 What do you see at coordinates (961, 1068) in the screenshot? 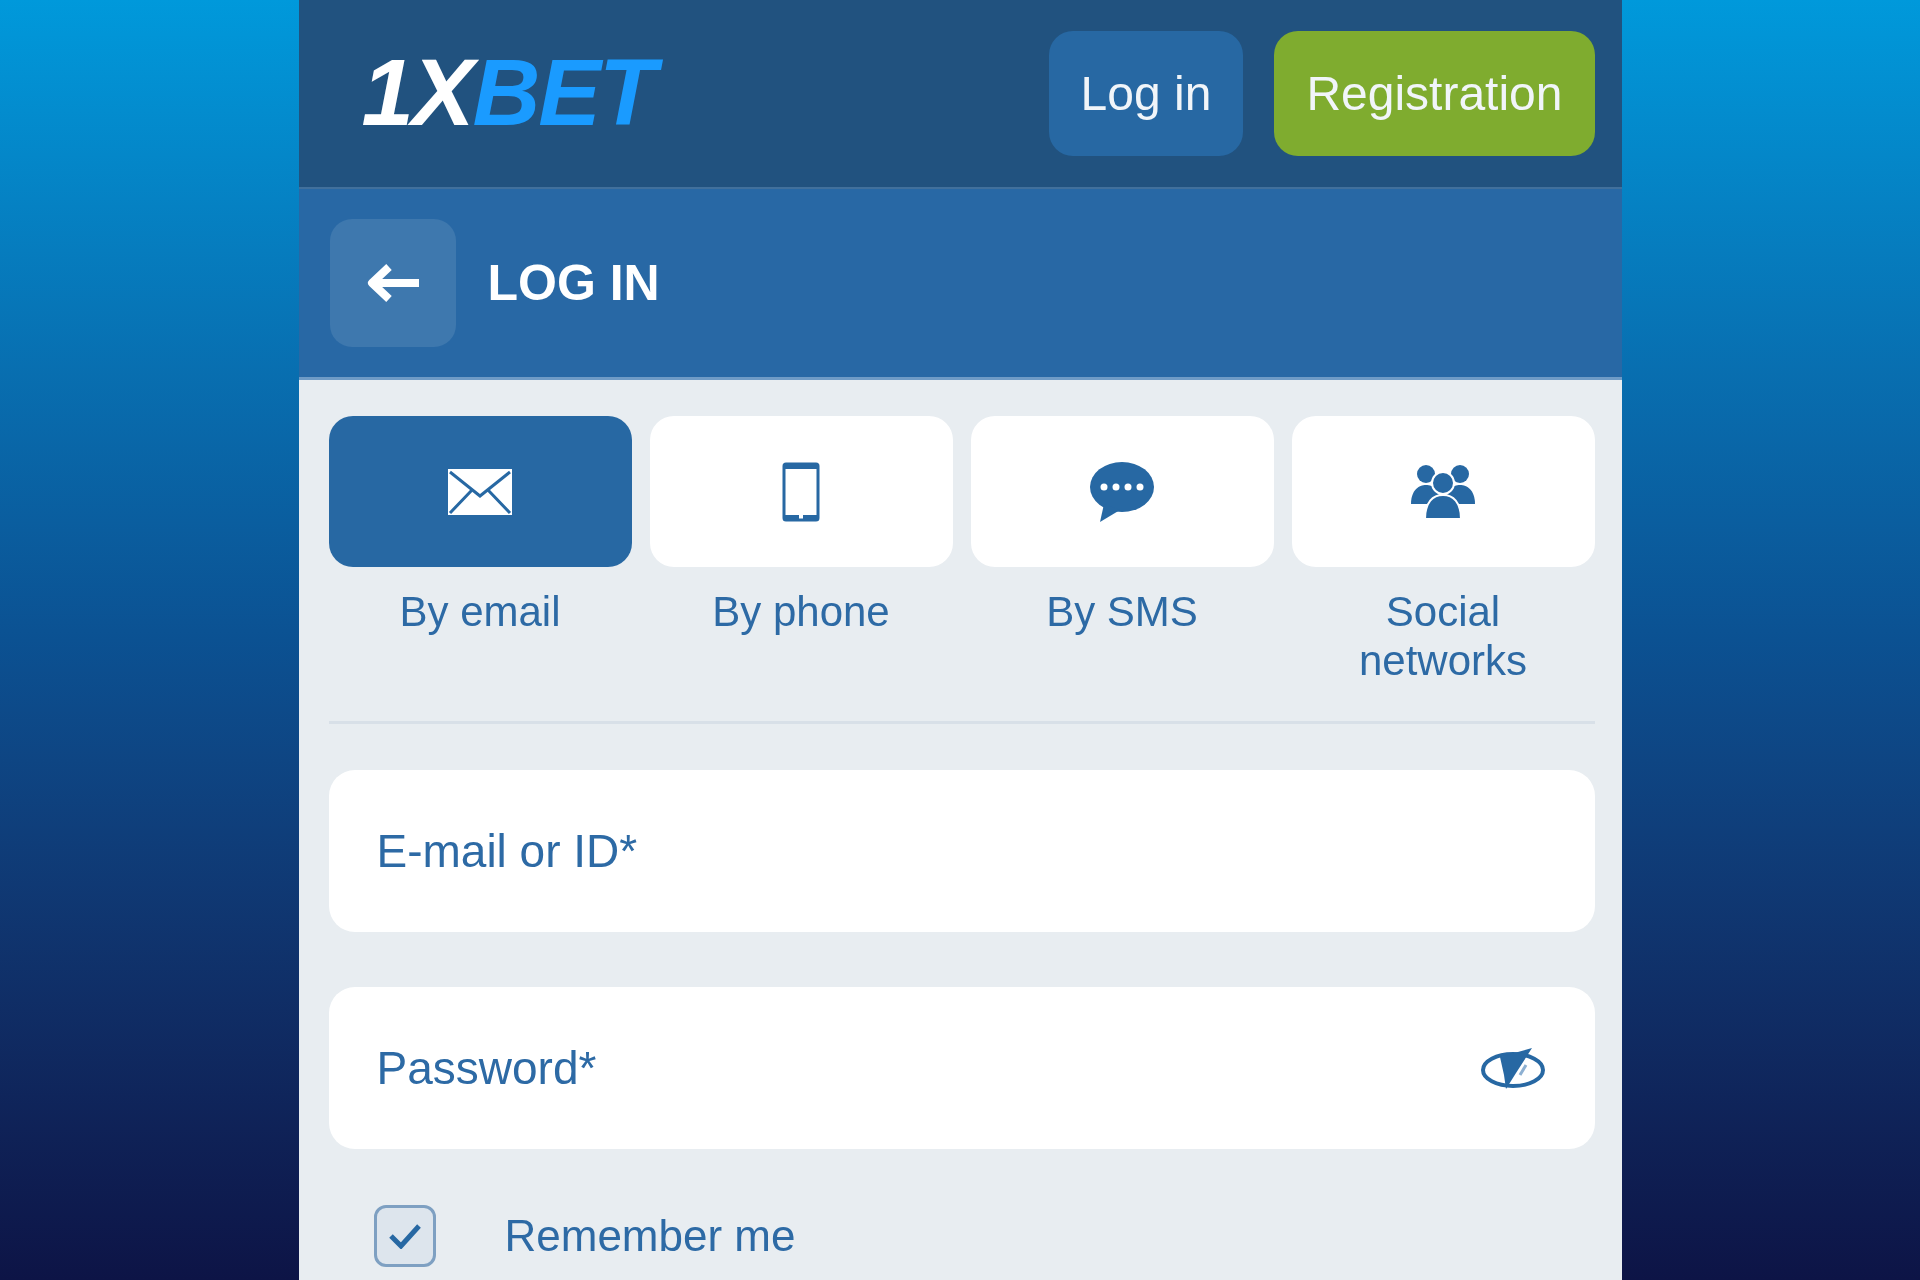
I see `password-field: Password*` at bounding box center [961, 1068].